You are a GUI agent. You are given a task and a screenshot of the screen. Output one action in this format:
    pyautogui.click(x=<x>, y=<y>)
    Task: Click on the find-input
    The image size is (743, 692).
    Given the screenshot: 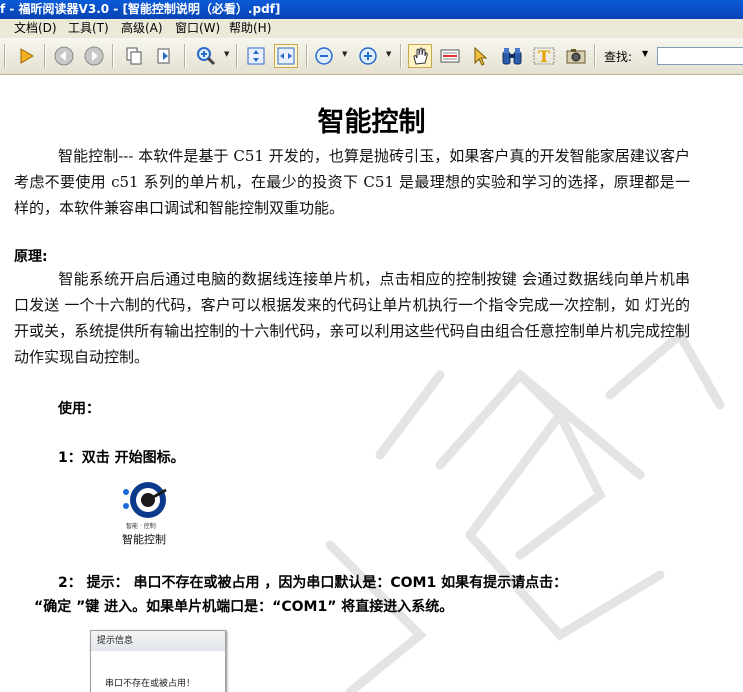 What is the action you would take?
    pyautogui.click(x=700, y=56)
    